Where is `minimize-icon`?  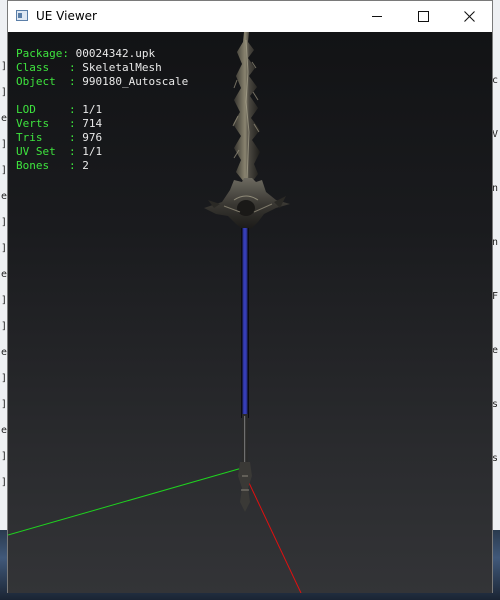 minimize-icon is located at coordinates (377, 16).